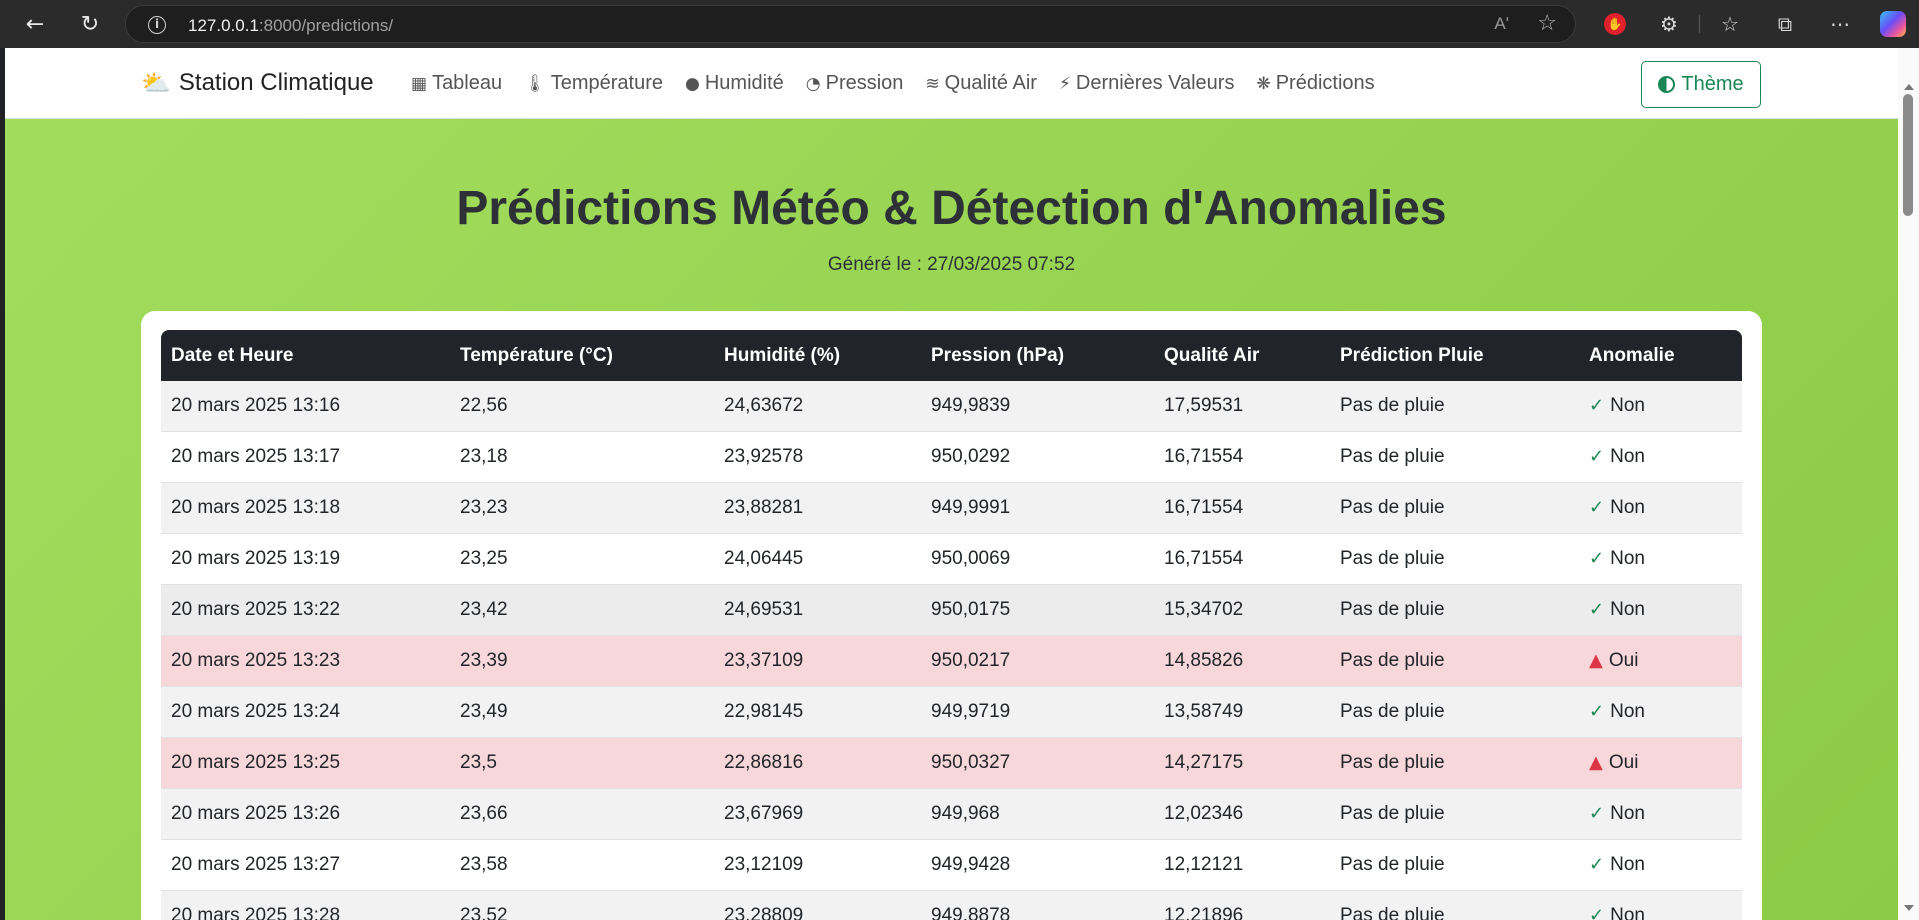 This screenshot has width=1919, height=920. What do you see at coordinates (1037, 355) in the screenshot?
I see `col-pression: Pression (hPa)` at bounding box center [1037, 355].